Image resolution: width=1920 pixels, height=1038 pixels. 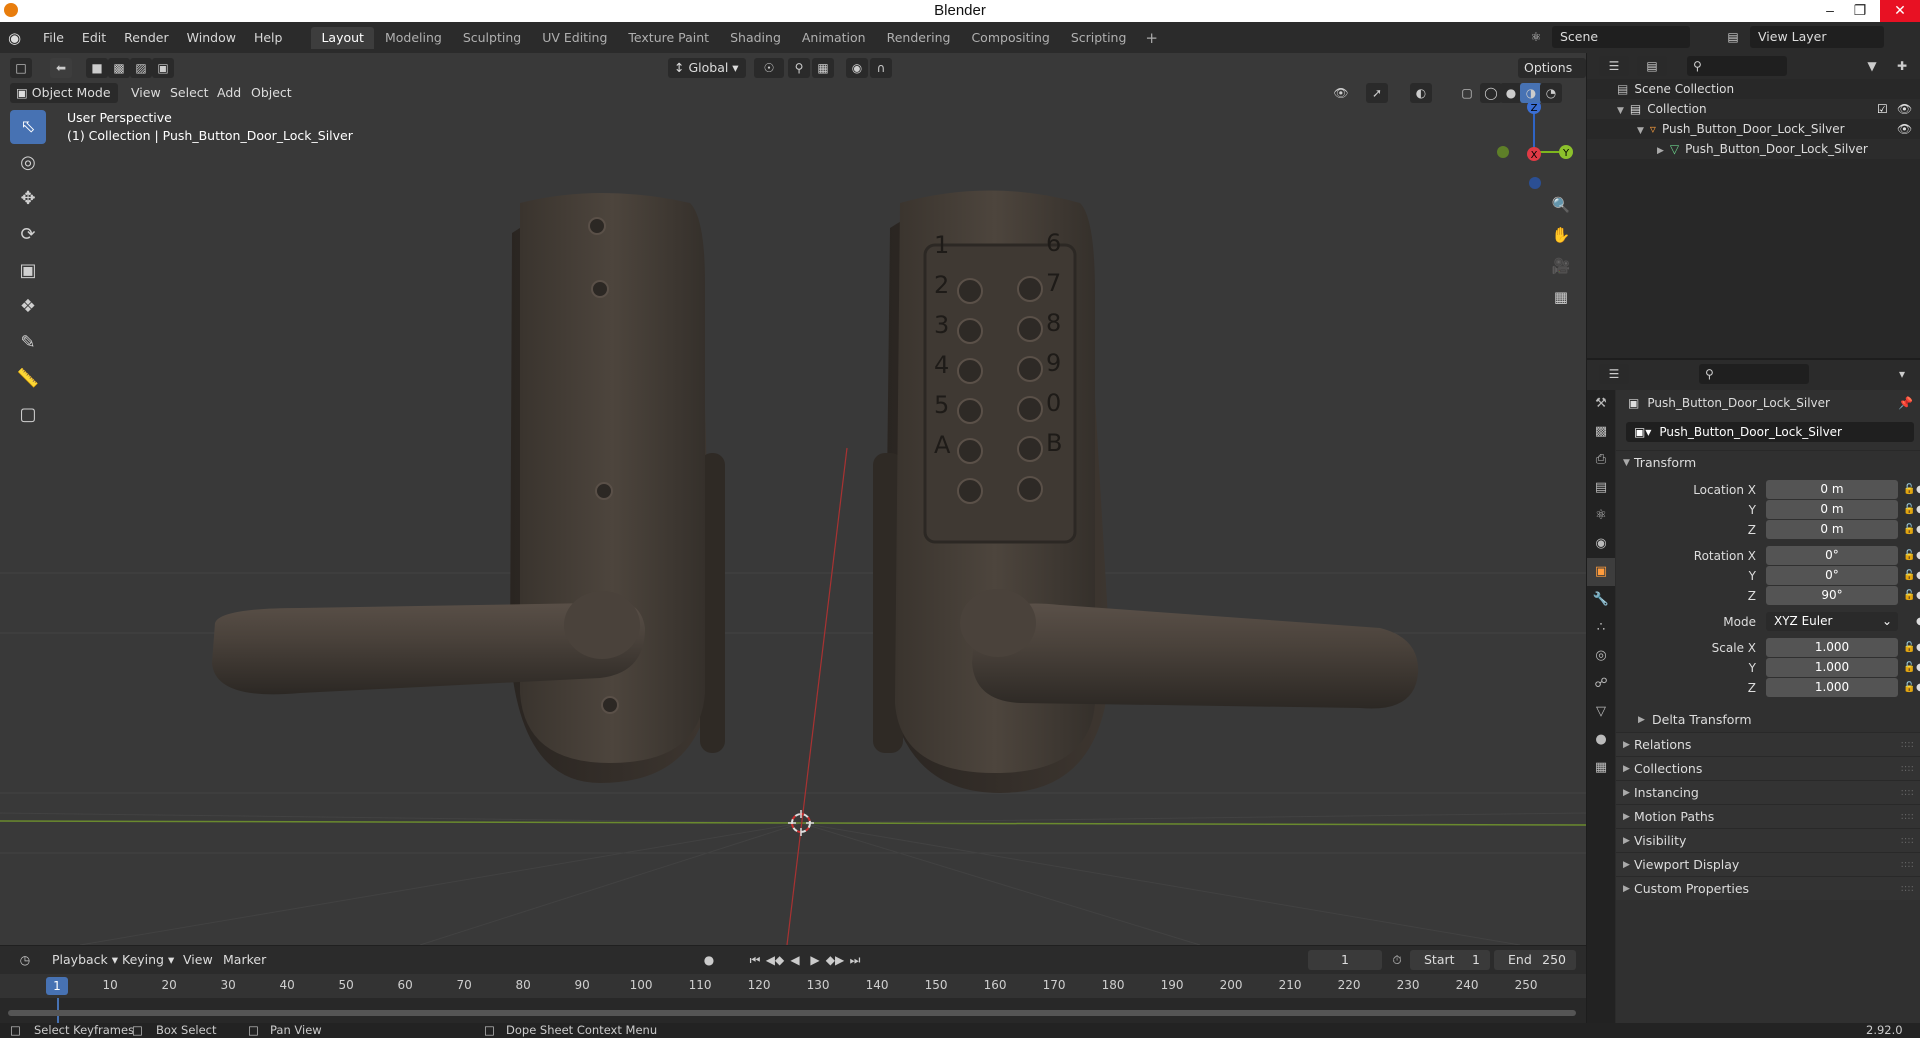 I want to click on world-tab-icon: ◉, so click(x=1601, y=544).